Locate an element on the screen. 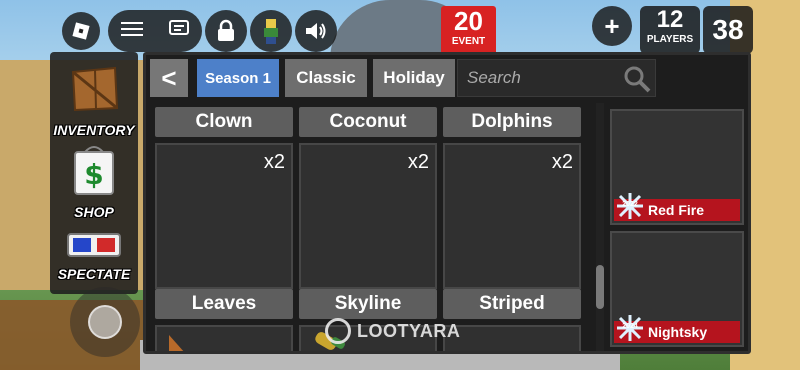  round-timer: 38 is located at coordinates (728, 30).